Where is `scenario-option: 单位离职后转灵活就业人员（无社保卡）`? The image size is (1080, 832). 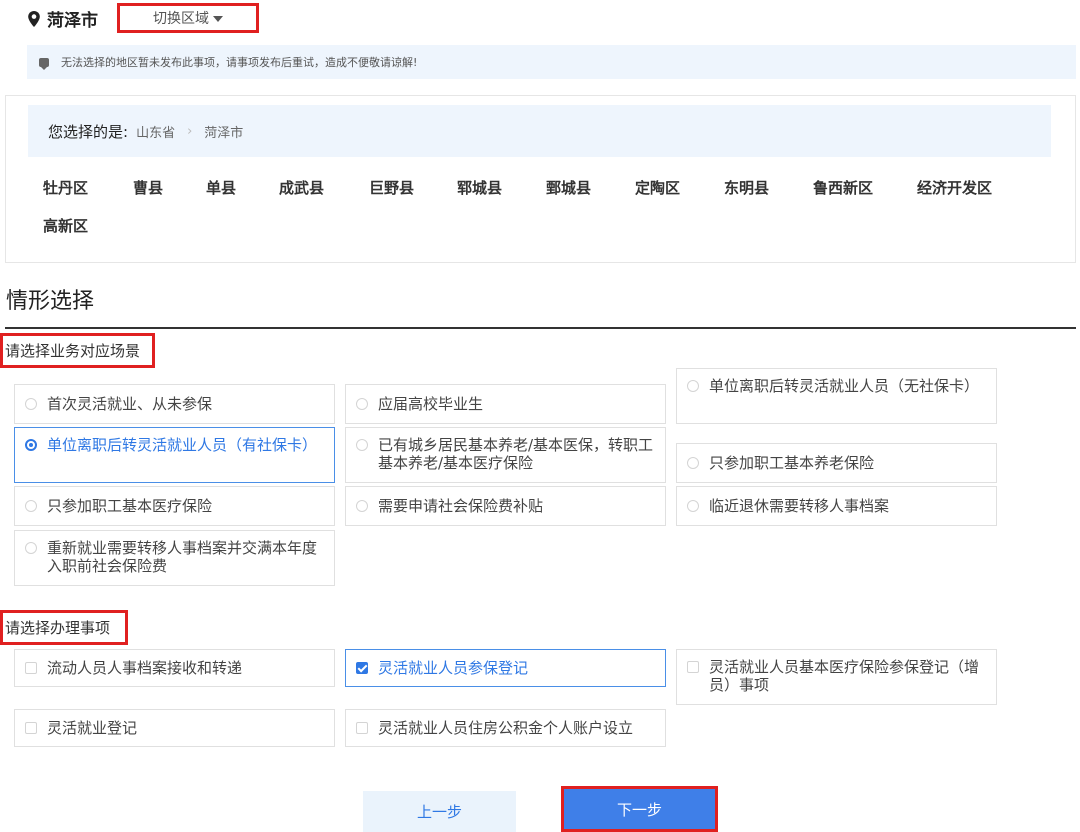 scenario-option: 单位离职后转灵活就业人员（无社保卡） is located at coordinates (836, 396).